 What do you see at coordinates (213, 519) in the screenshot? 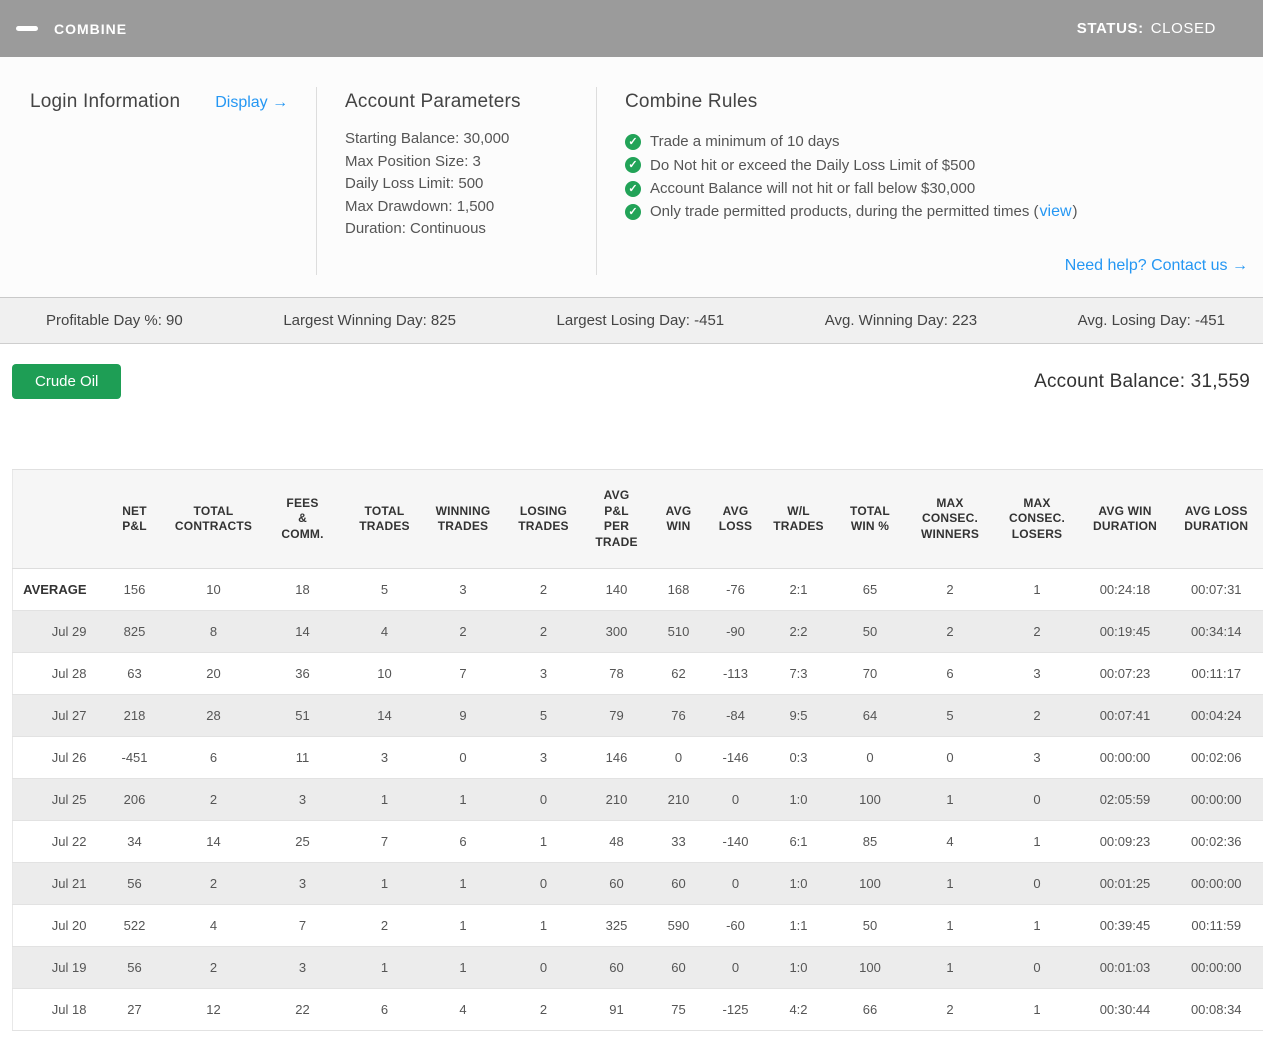
I see `column-header-total-contracts: TOTAL CONTRACTS` at bounding box center [213, 519].